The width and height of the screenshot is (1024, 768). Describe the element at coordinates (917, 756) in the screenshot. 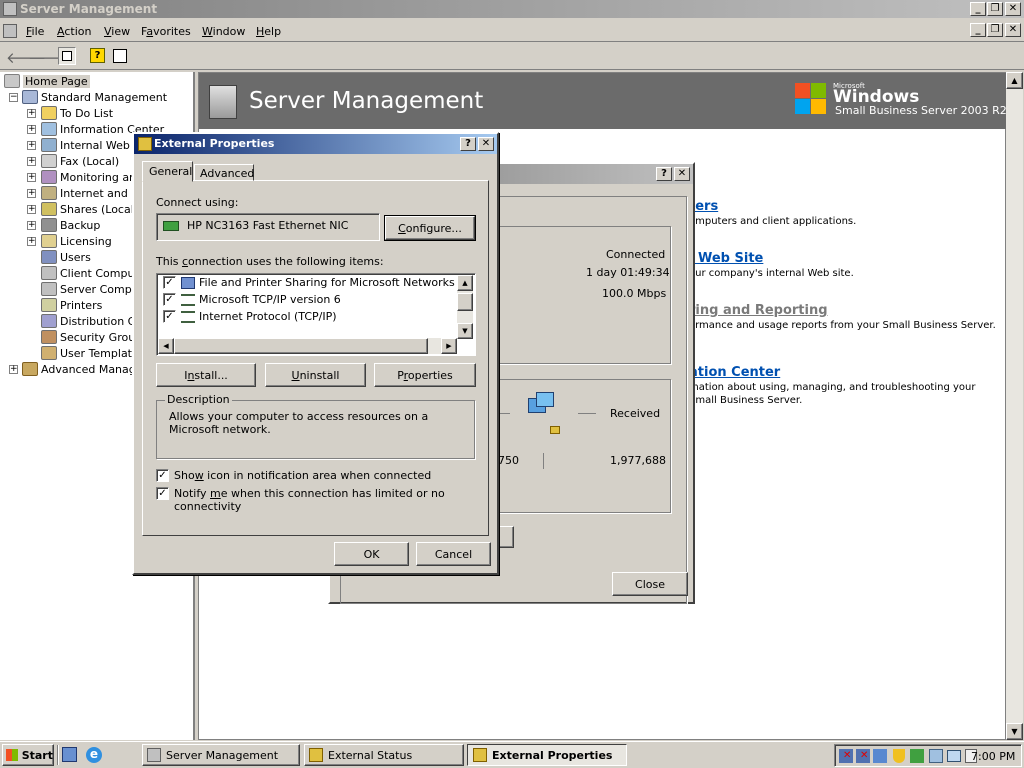

I see `update-icon` at that location.